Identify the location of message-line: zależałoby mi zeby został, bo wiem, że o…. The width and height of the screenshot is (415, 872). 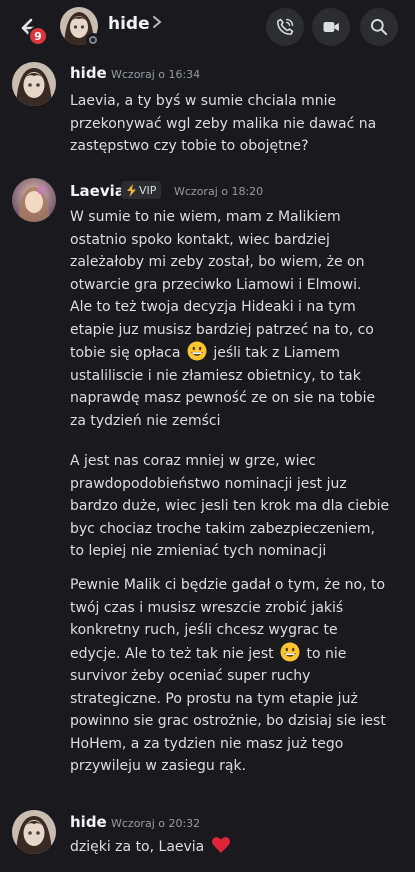
(217, 262).